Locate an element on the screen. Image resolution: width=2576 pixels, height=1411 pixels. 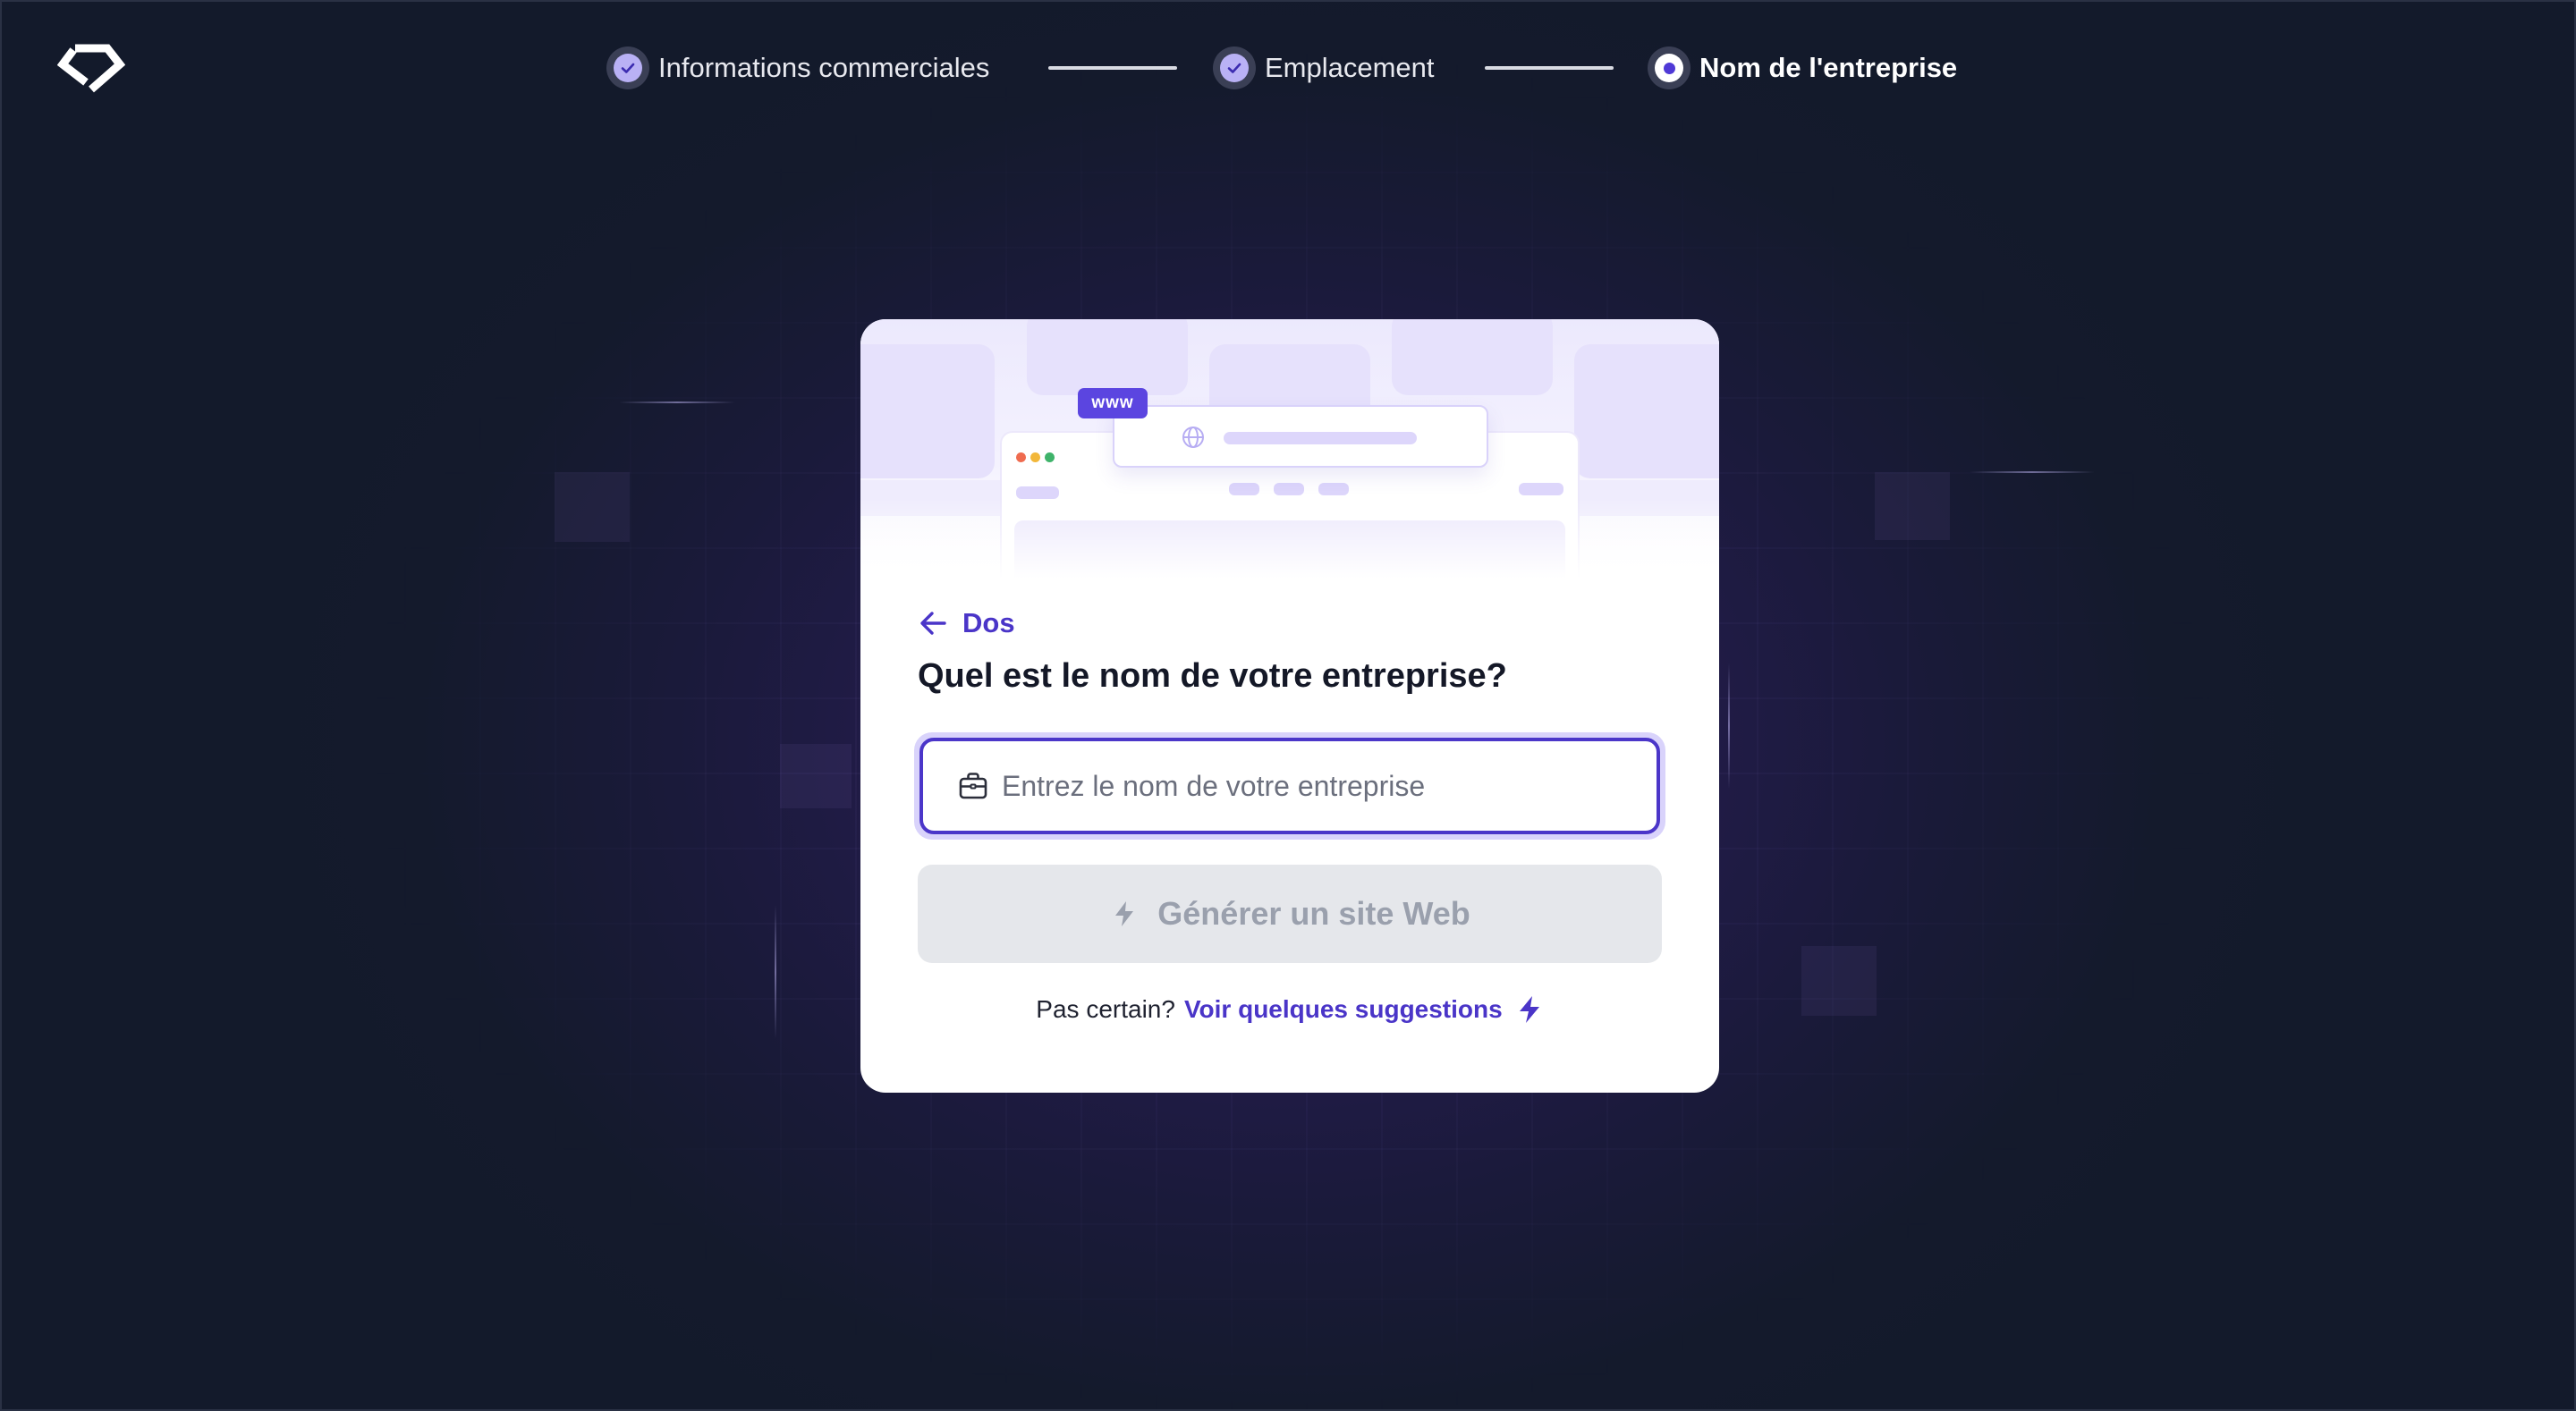
see-suggestions-link: Voir quelques suggestions is located at coordinates (1343, 1009).